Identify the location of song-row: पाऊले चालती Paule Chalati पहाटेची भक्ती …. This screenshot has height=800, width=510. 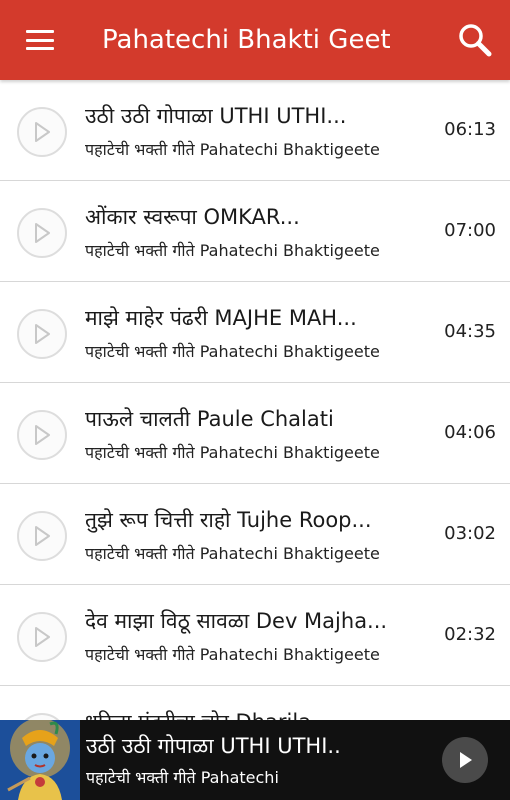
(255, 433).